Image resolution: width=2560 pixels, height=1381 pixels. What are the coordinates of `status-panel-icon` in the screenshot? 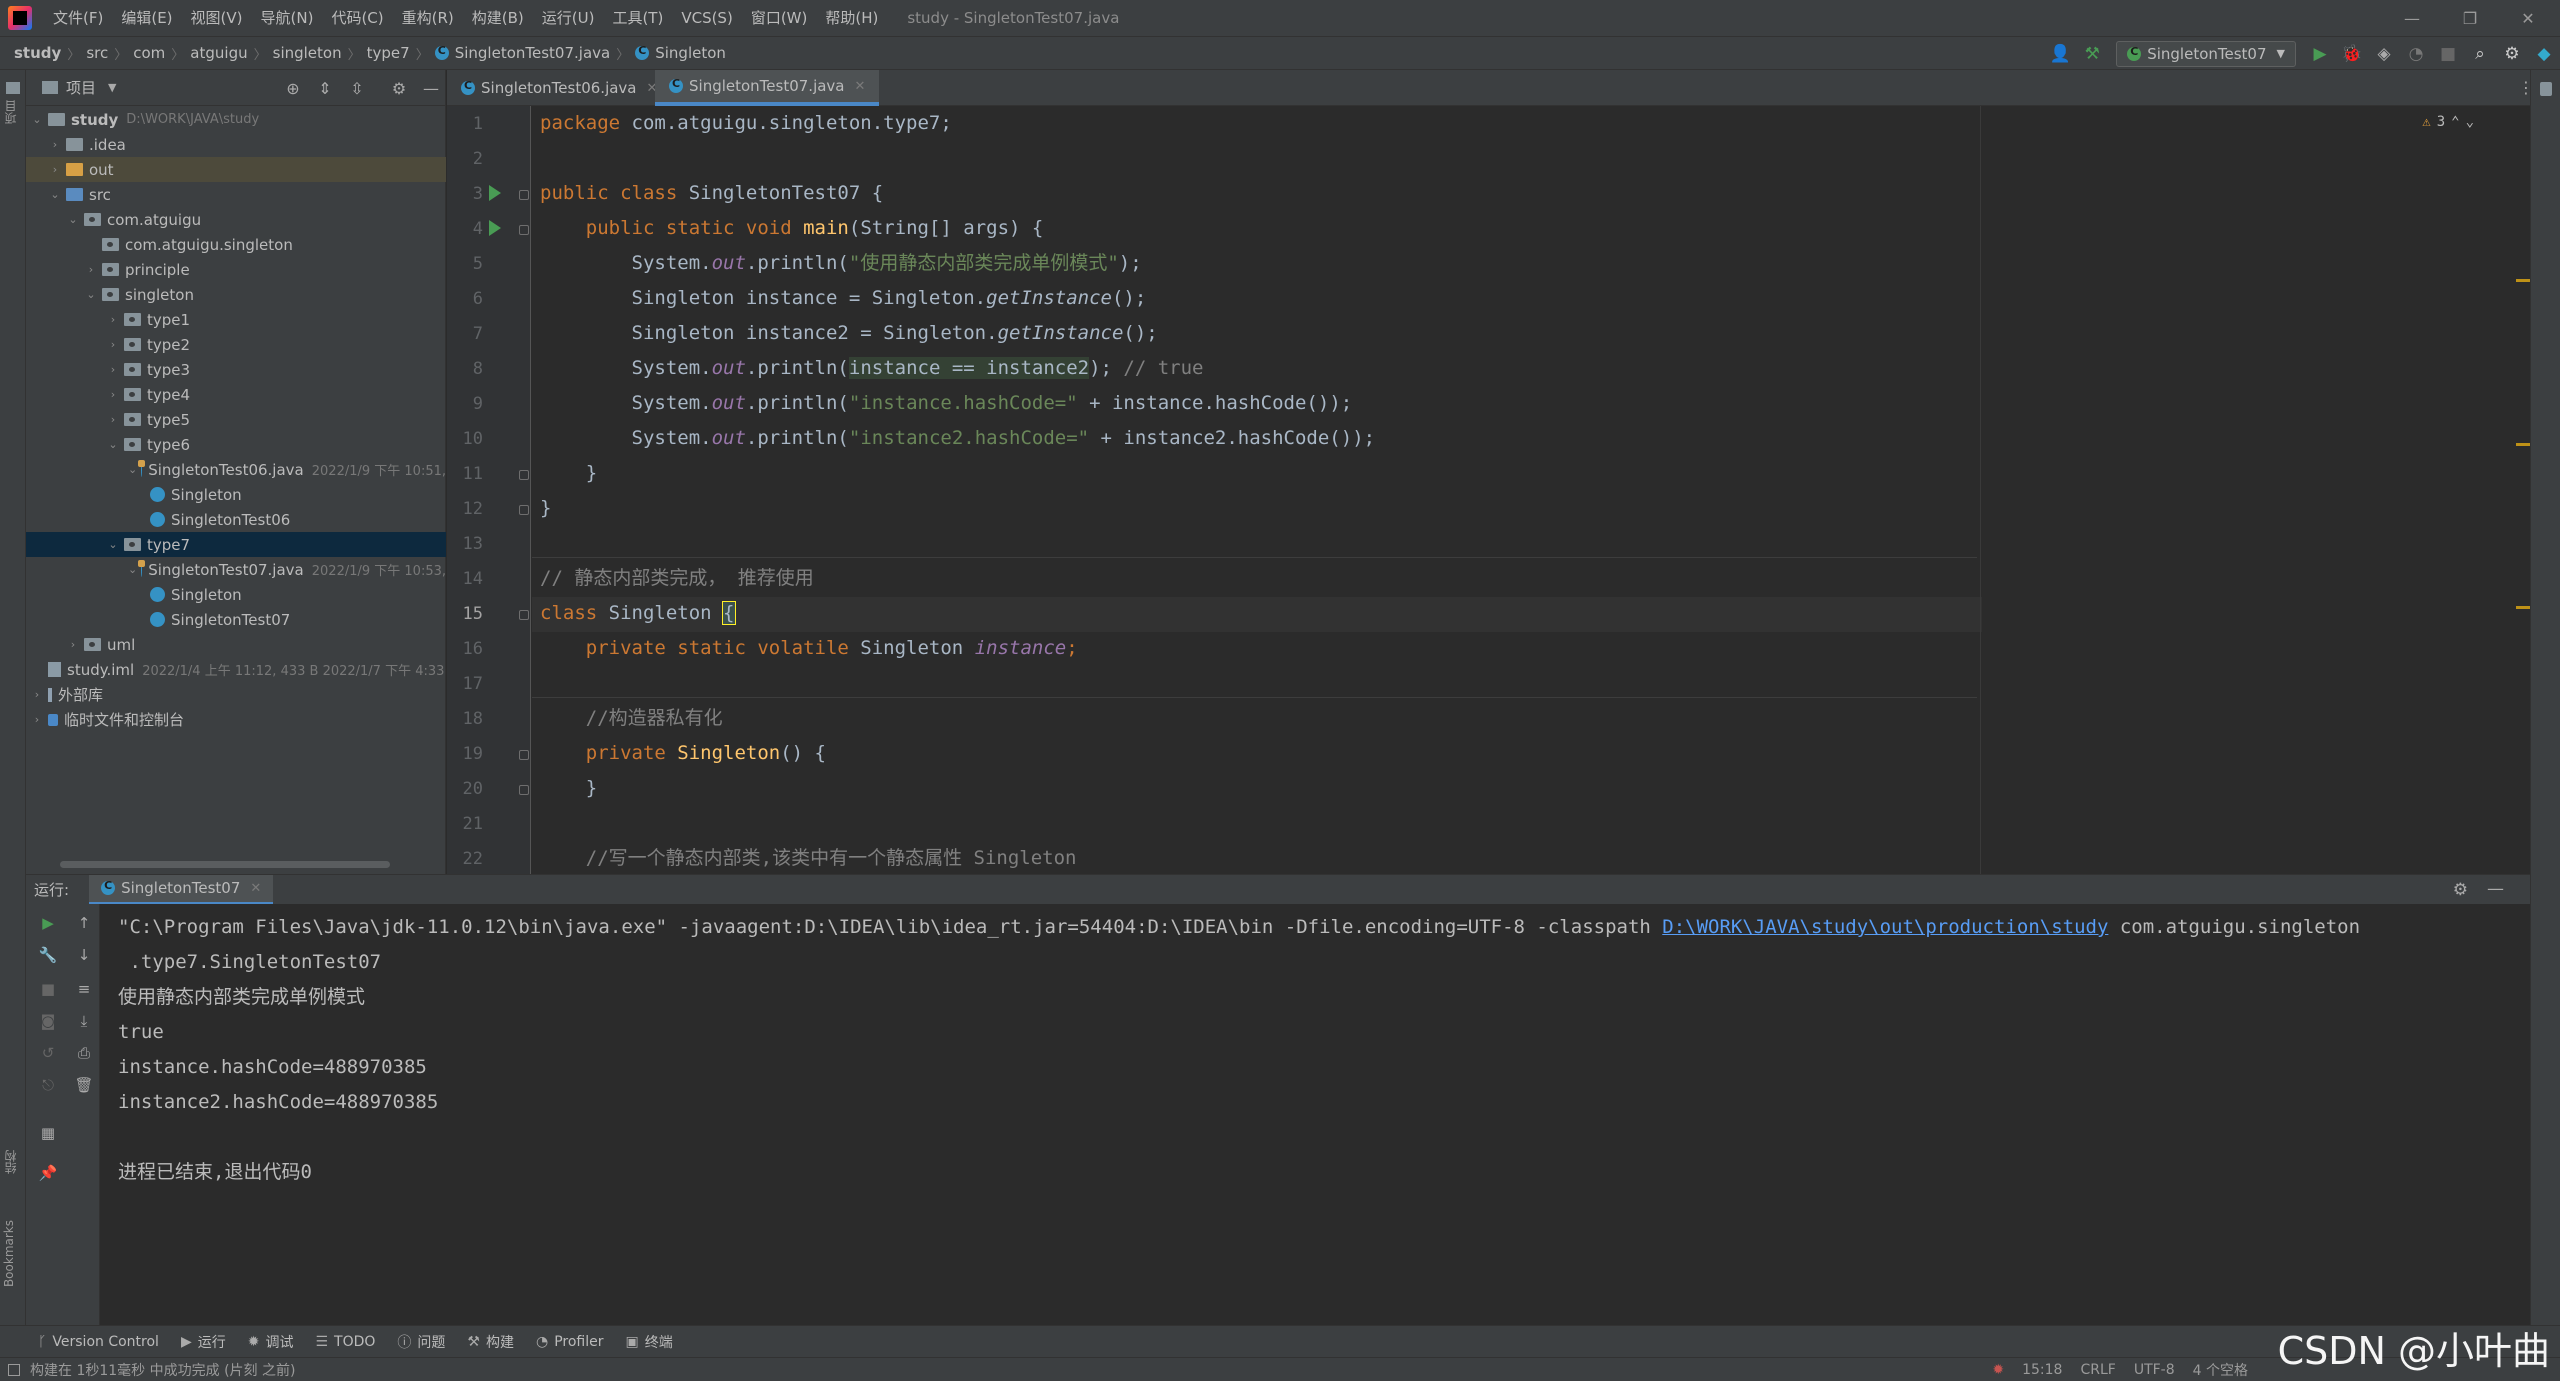 It's located at (14, 1369).